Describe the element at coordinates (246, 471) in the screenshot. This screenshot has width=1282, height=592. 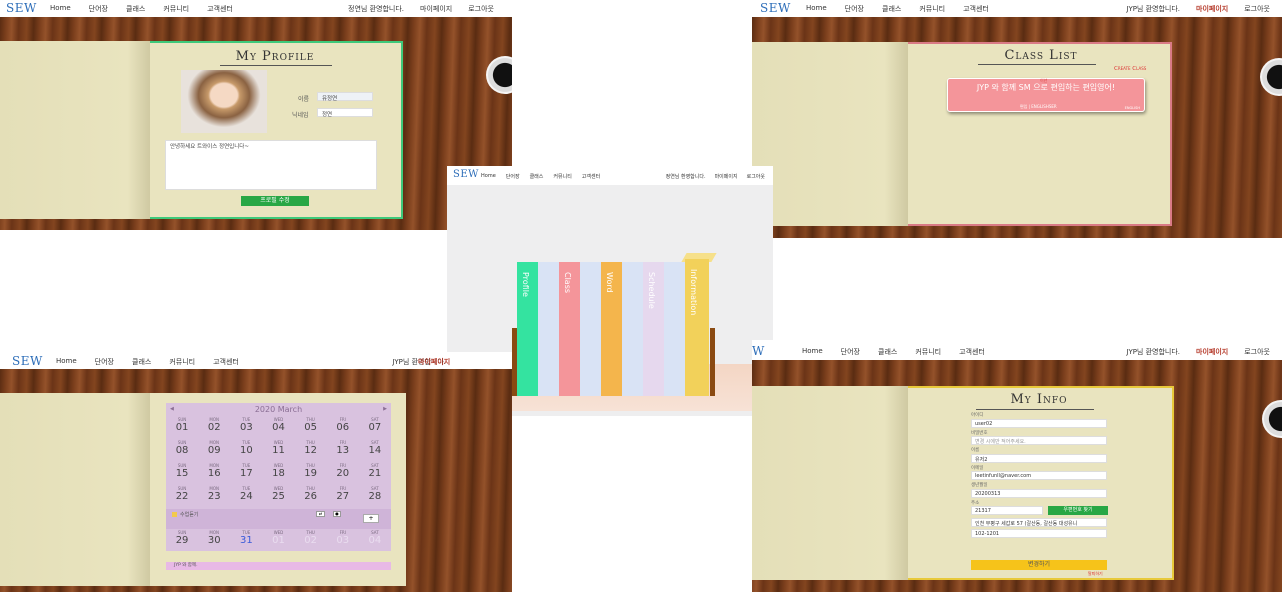
I see `calendar-day: TUE 17` at that location.